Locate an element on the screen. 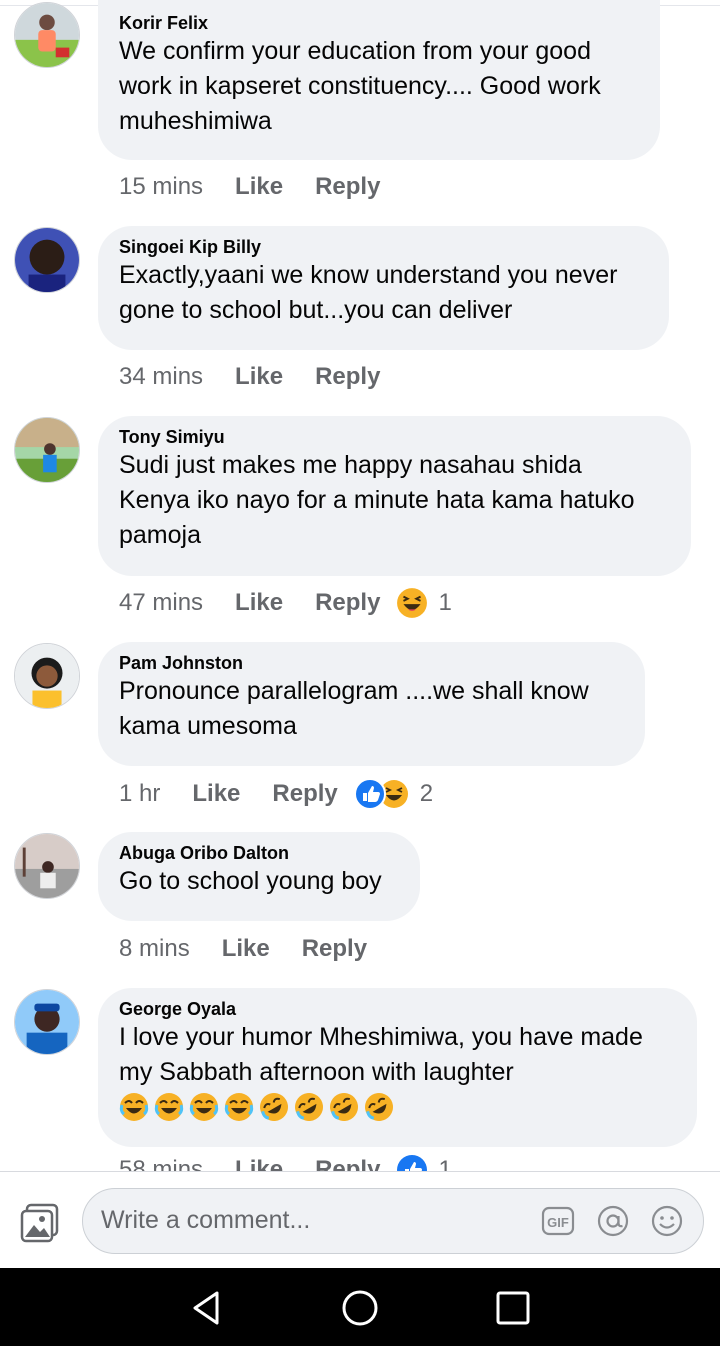  reactions-icon is located at coordinates (380, 794).